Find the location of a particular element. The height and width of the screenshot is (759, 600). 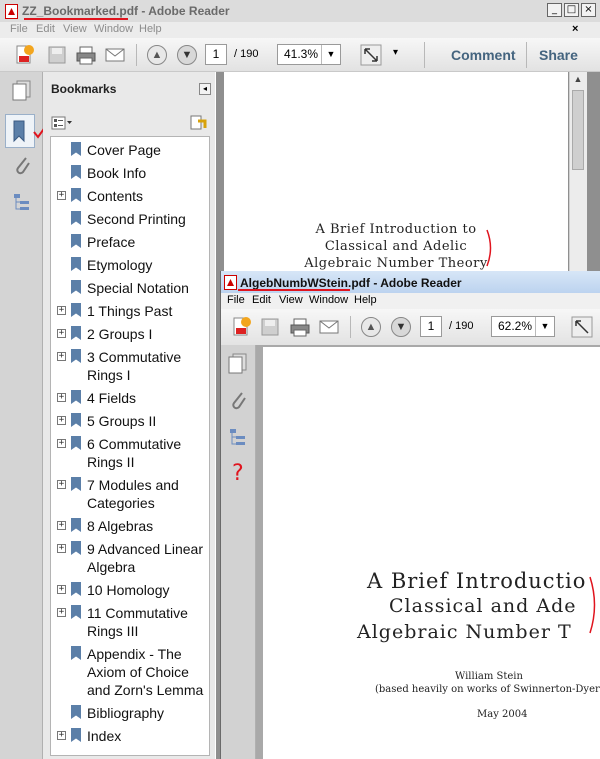

bookmark-item: Book Info is located at coordinates (131, 173).